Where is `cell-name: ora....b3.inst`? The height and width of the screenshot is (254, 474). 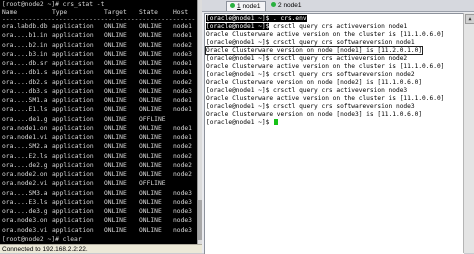 cell-name: ora....b3.inst is located at coordinates (25, 54).